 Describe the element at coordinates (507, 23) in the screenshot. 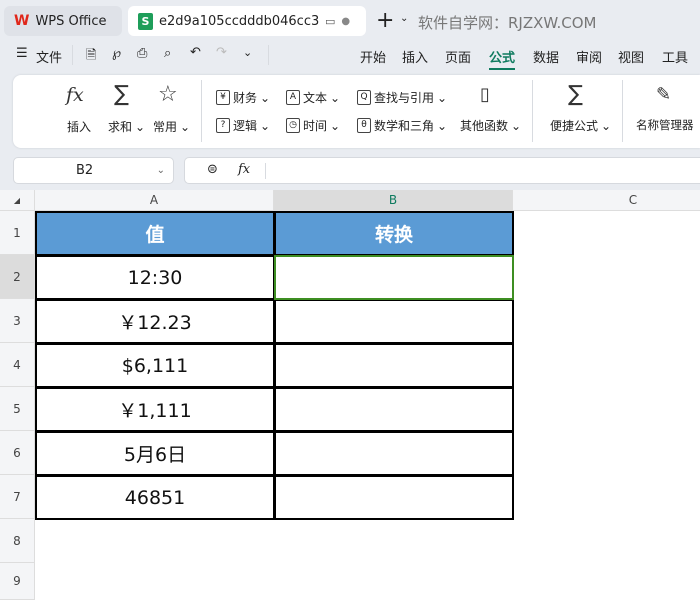

I see `watermark-text: 软件自学网：RJZXW.COM` at that location.